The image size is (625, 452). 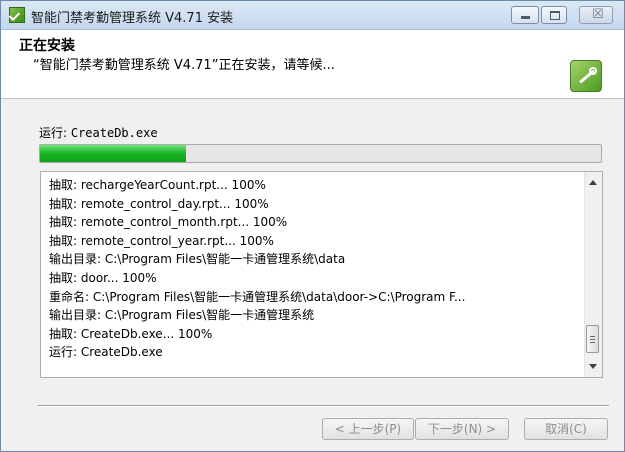 I want to click on minimize-icon, so click(x=525, y=17).